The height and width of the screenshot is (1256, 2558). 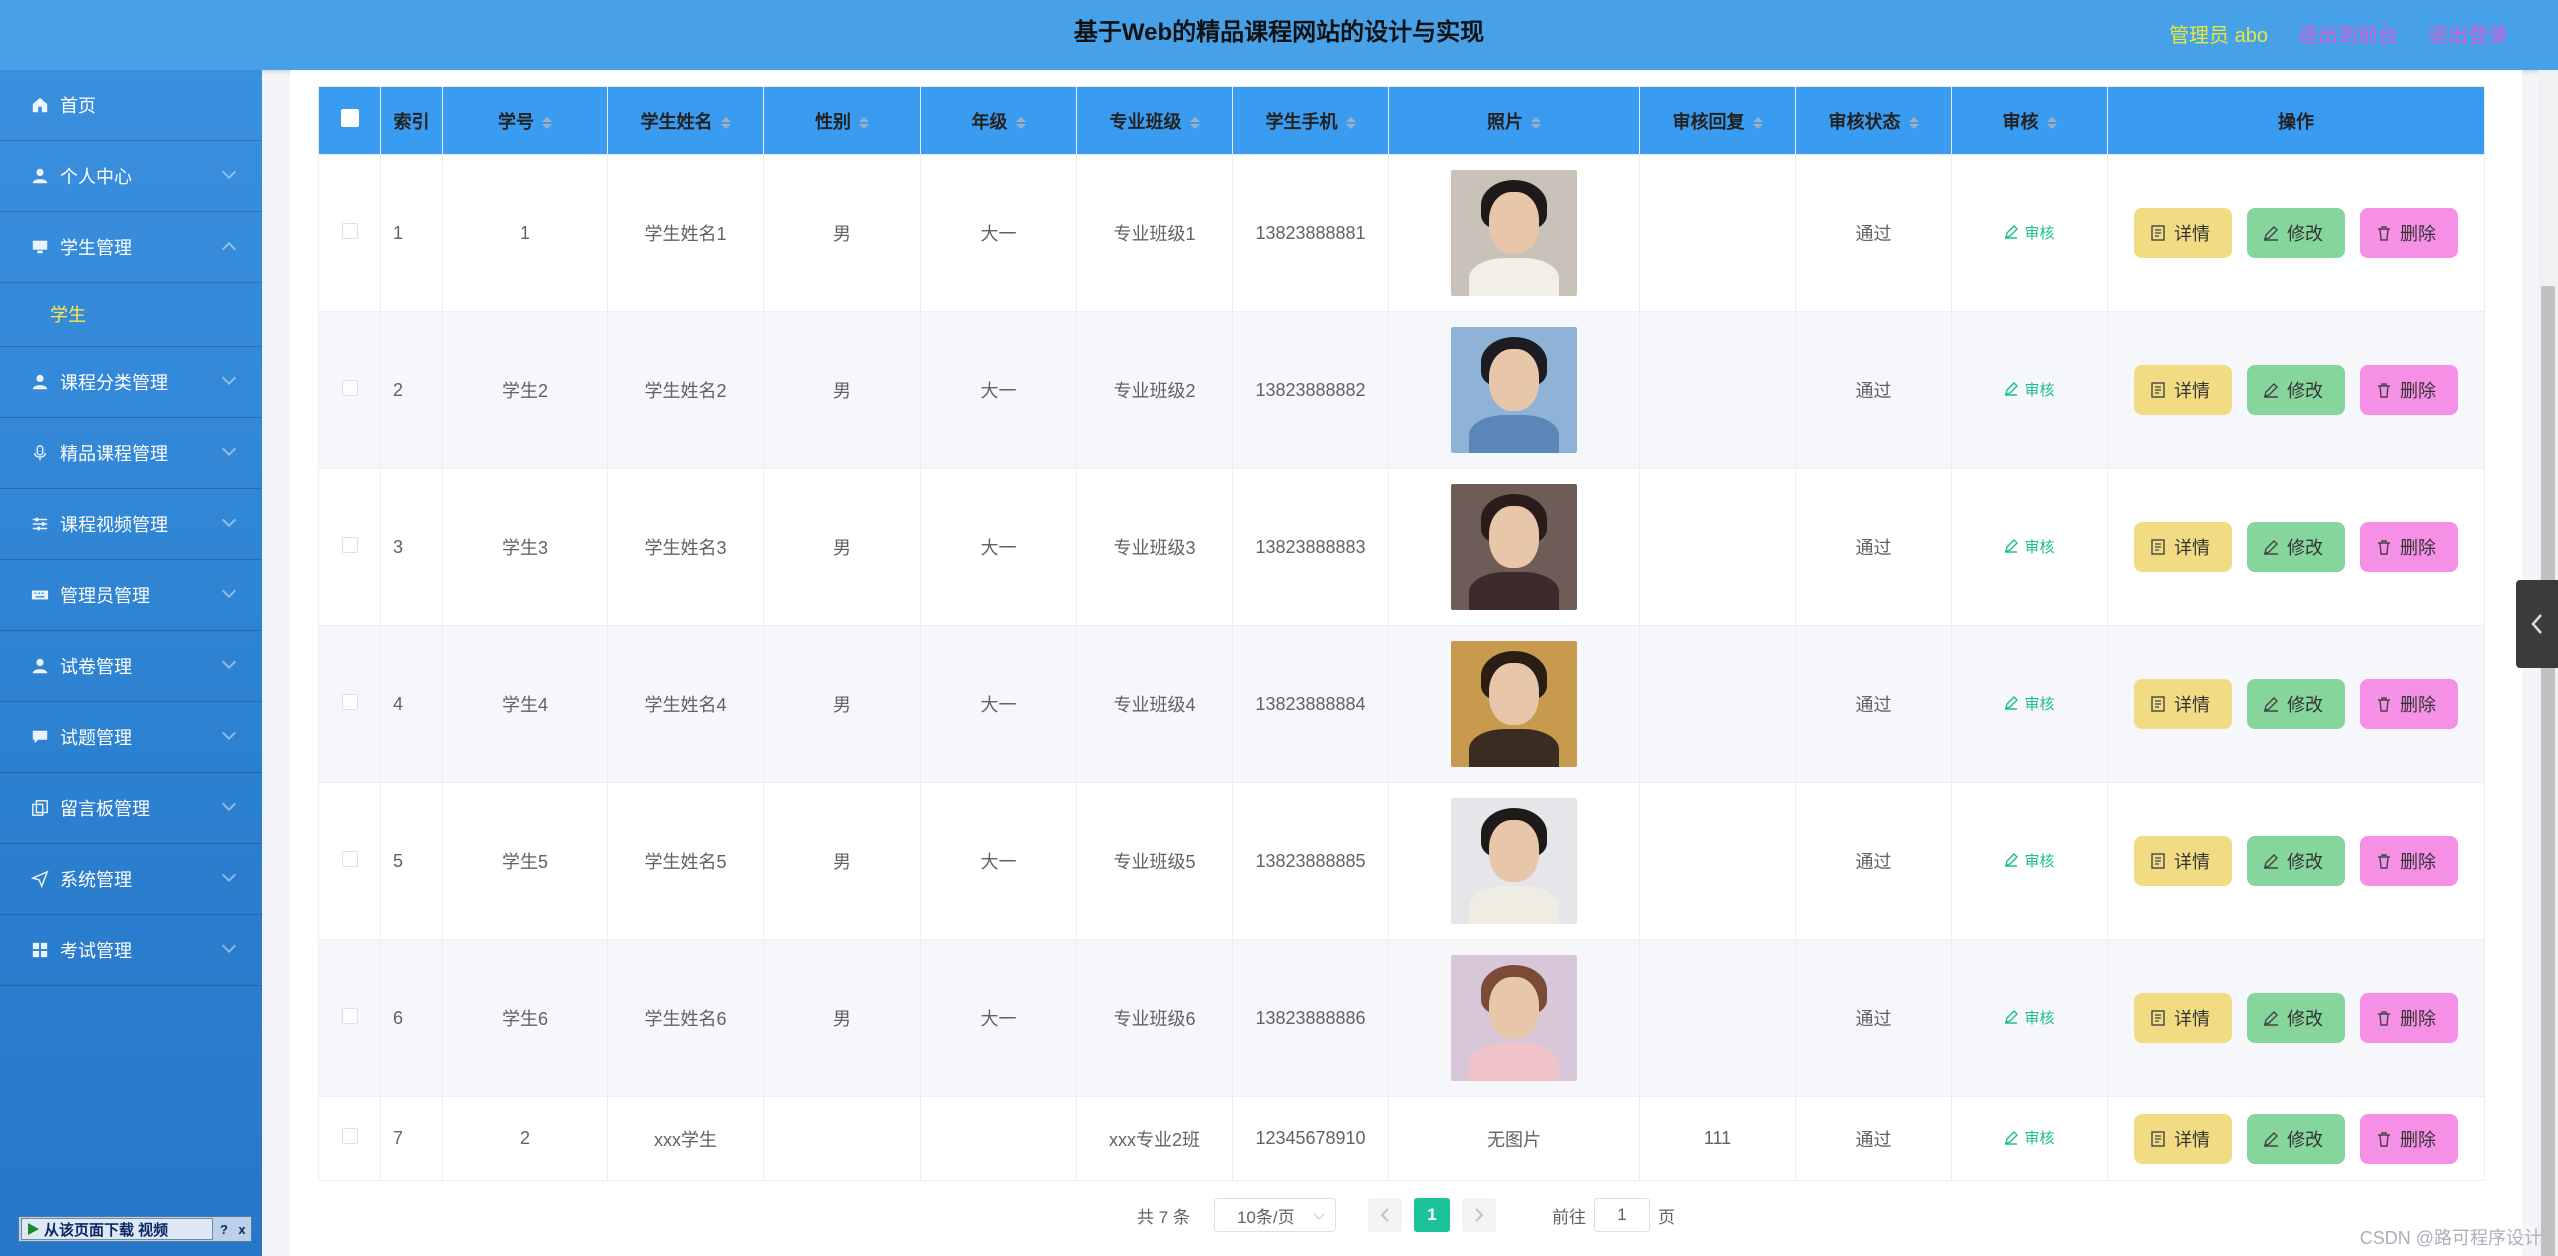 What do you see at coordinates (842, 120) in the screenshot?
I see `column-header: 性别` at bounding box center [842, 120].